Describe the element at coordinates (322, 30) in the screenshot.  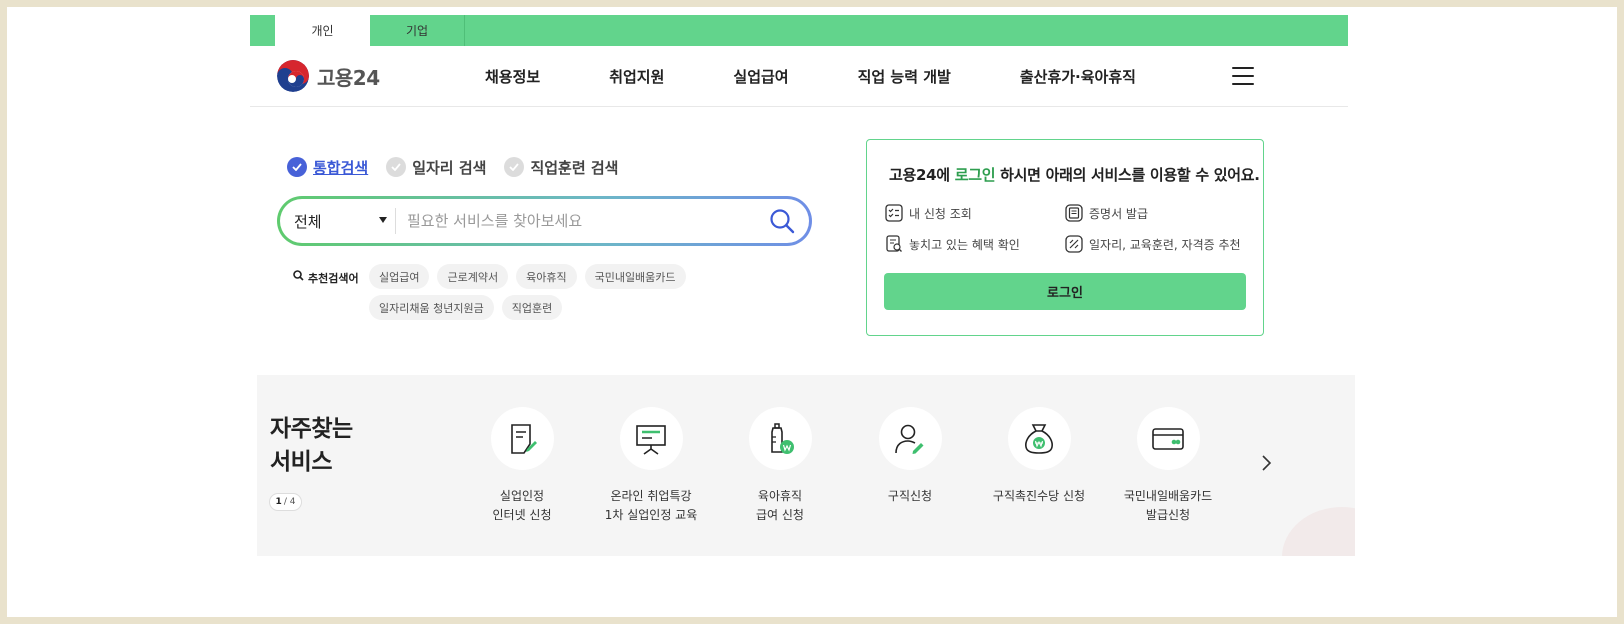
I see `tab-personal: 개인` at that location.